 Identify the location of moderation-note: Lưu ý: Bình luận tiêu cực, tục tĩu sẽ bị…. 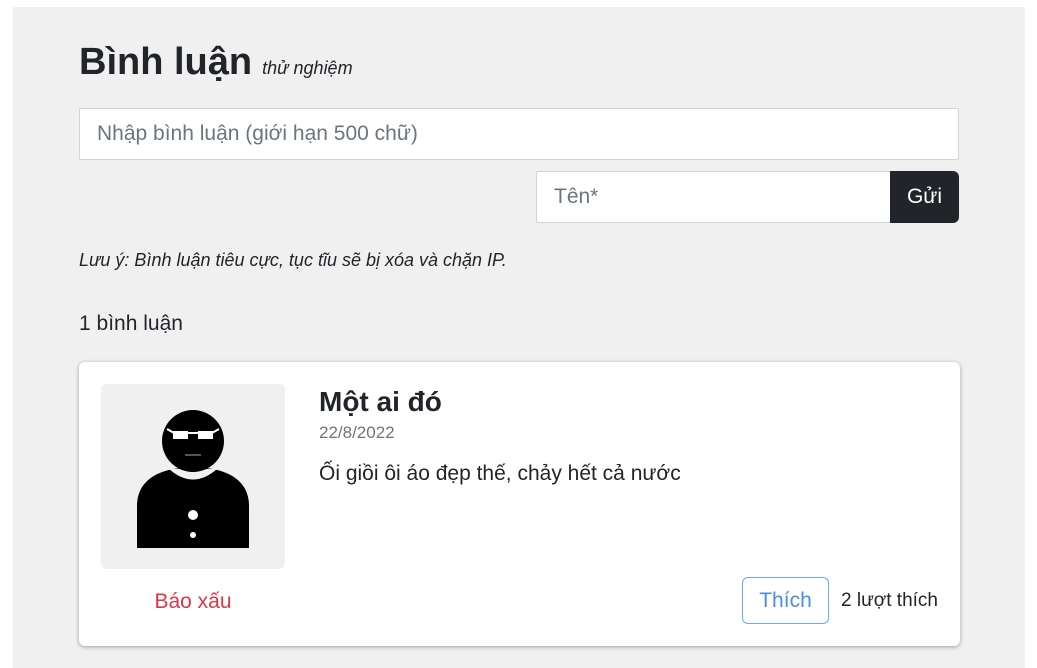
(293, 260).